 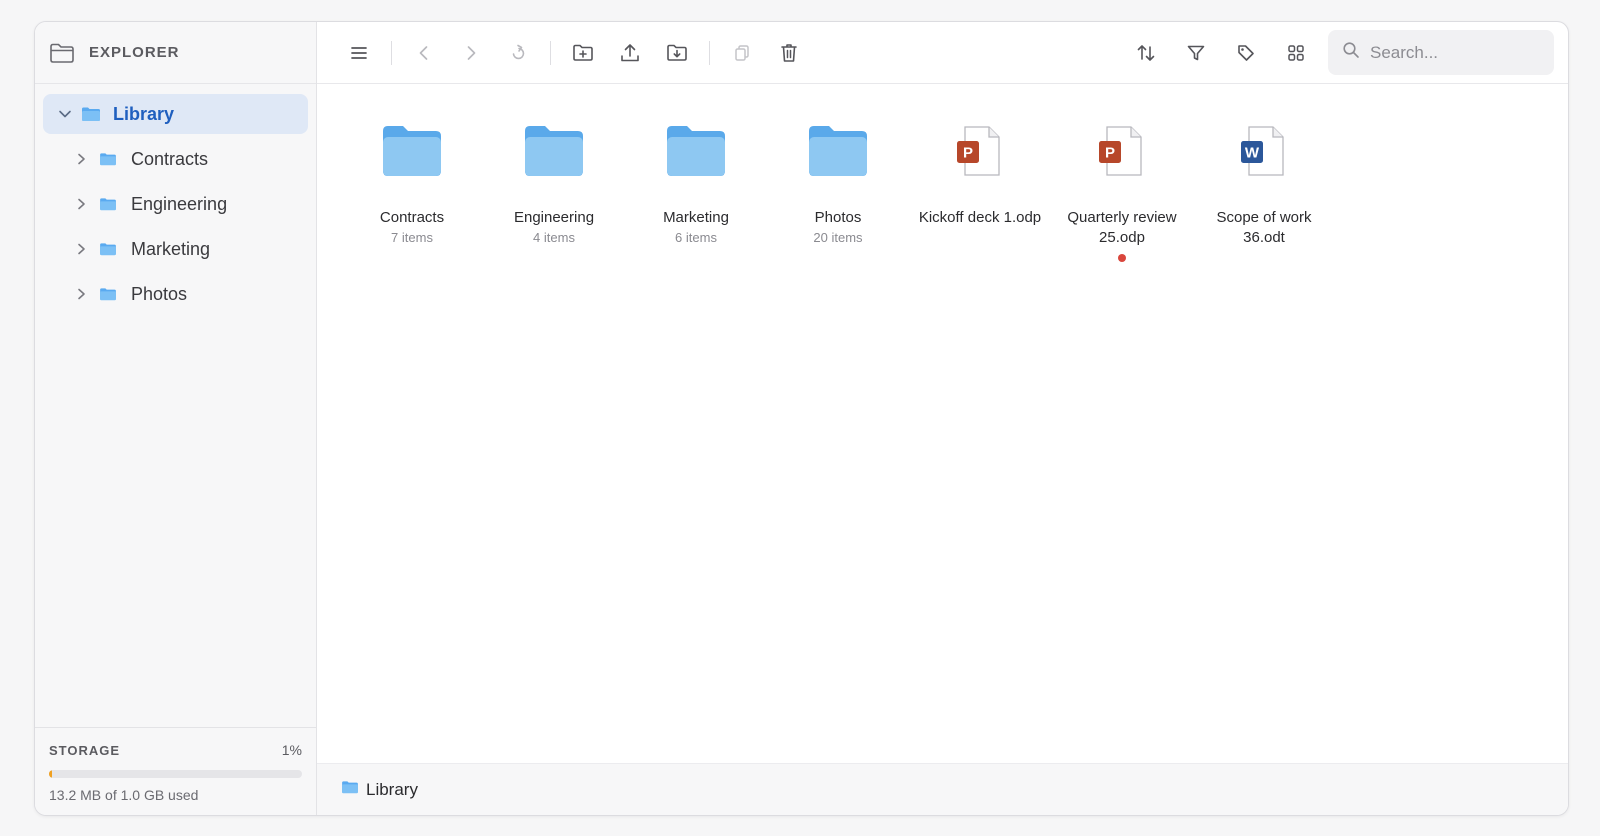 I want to click on file-tile-scope-of-work: W Scope of work 36.odt, so click(x=1264, y=184).